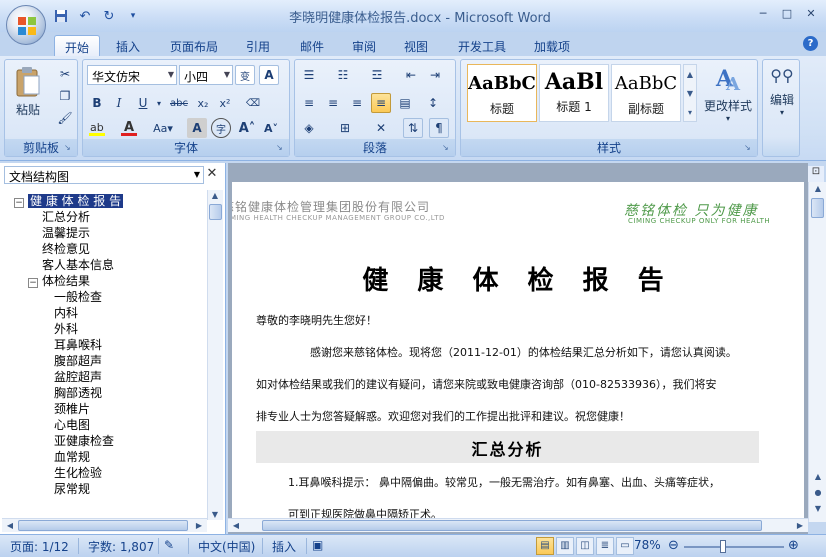 The height and width of the screenshot is (557, 826). I want to click on tab-home: 开始, so click(77, 45).